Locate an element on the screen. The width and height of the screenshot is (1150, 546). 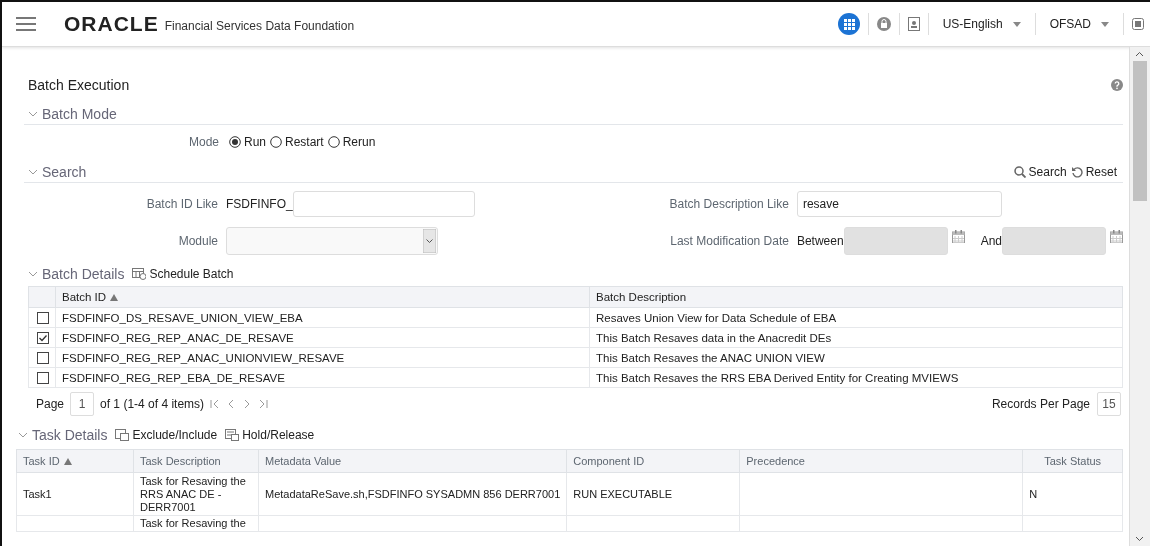
field-prefix: FSDFINFO_ is located at coordinates (259, 204).